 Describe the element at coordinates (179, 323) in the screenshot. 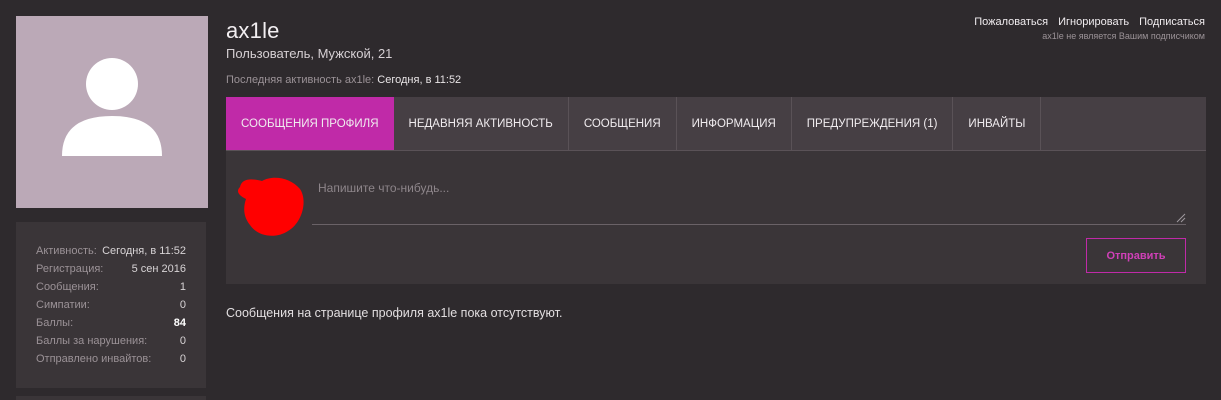

I see `stat-value: 84` at that location.